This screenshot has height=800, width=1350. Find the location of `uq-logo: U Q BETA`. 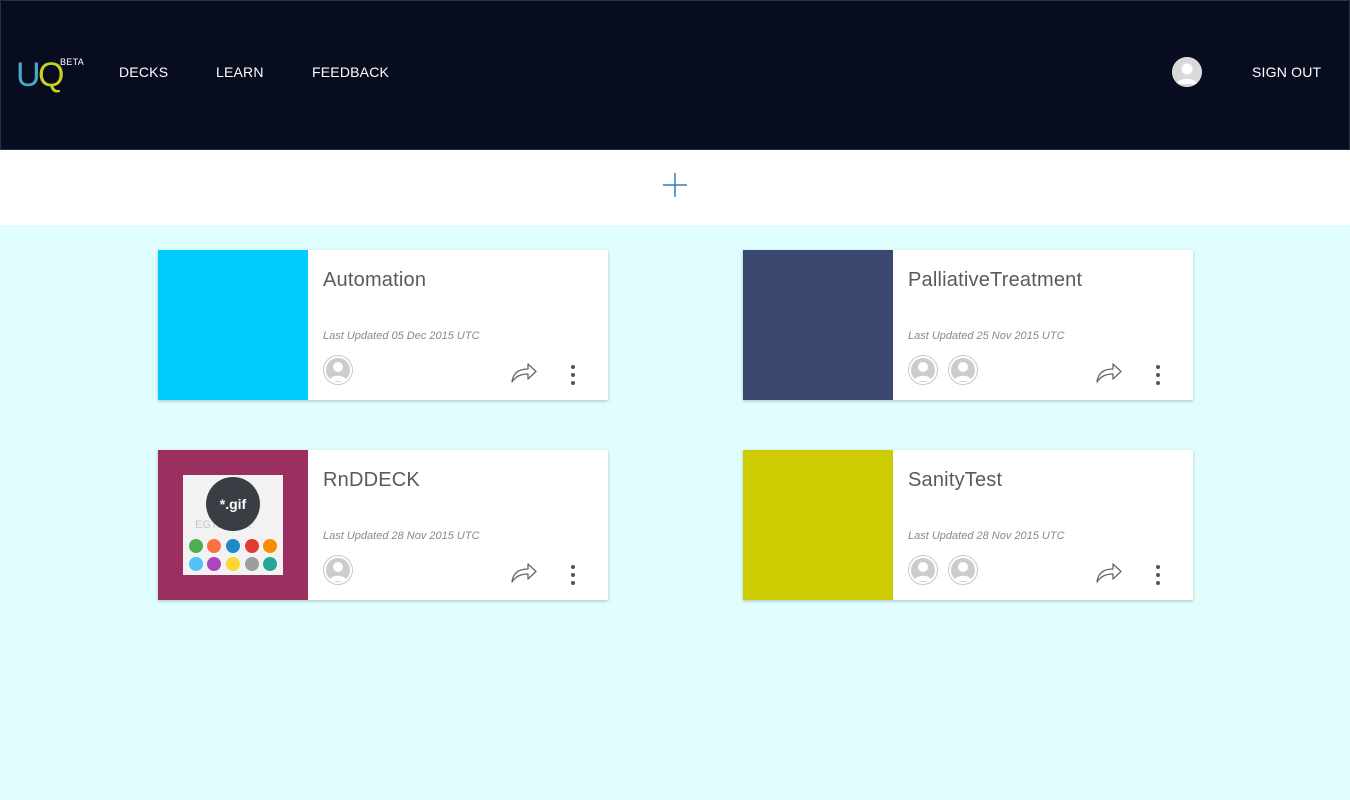

uq-logo: U Q BETA is located at coordinates (51, 77).